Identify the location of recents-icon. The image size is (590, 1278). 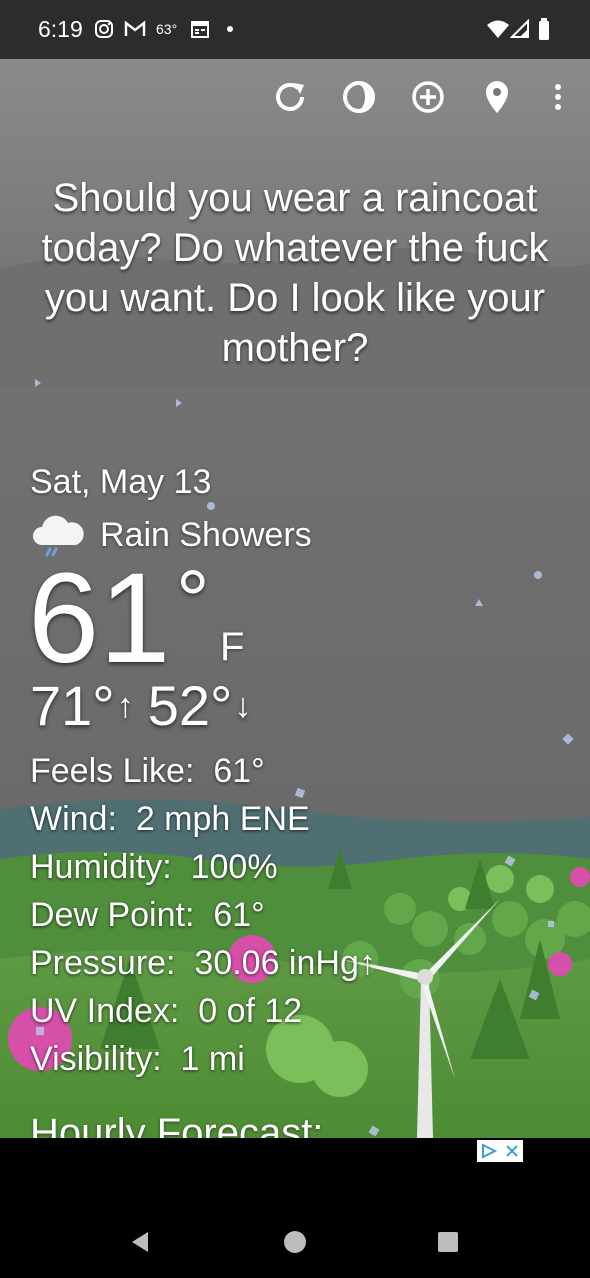
(448, 1244).